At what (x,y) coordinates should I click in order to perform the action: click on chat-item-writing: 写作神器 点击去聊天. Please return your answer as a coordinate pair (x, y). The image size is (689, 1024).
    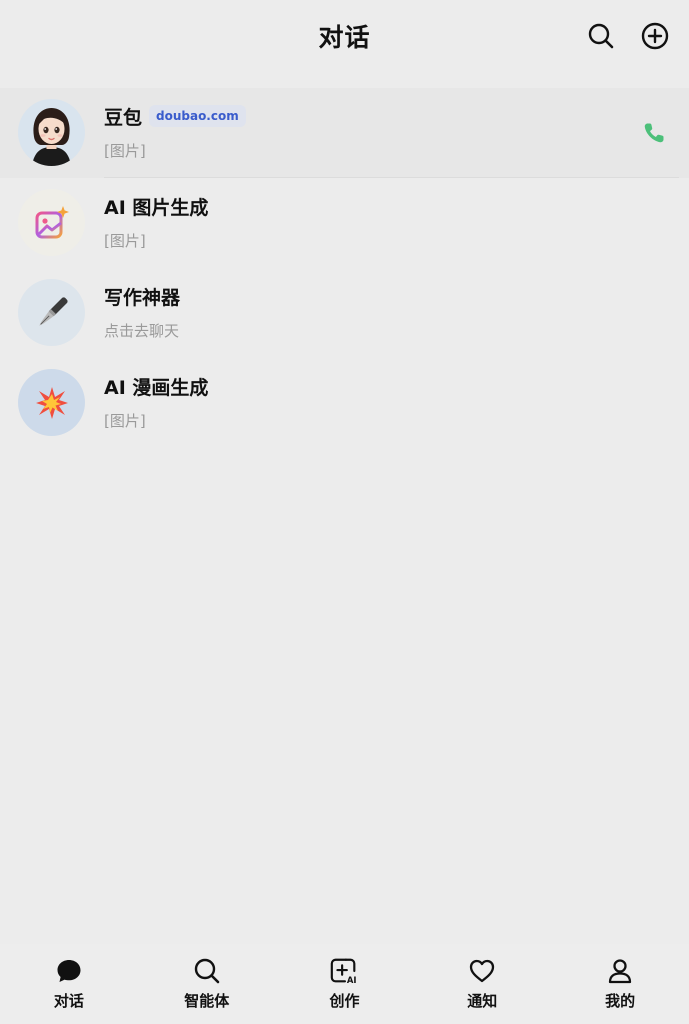
    Looking at the image, I should click on (344, 313).